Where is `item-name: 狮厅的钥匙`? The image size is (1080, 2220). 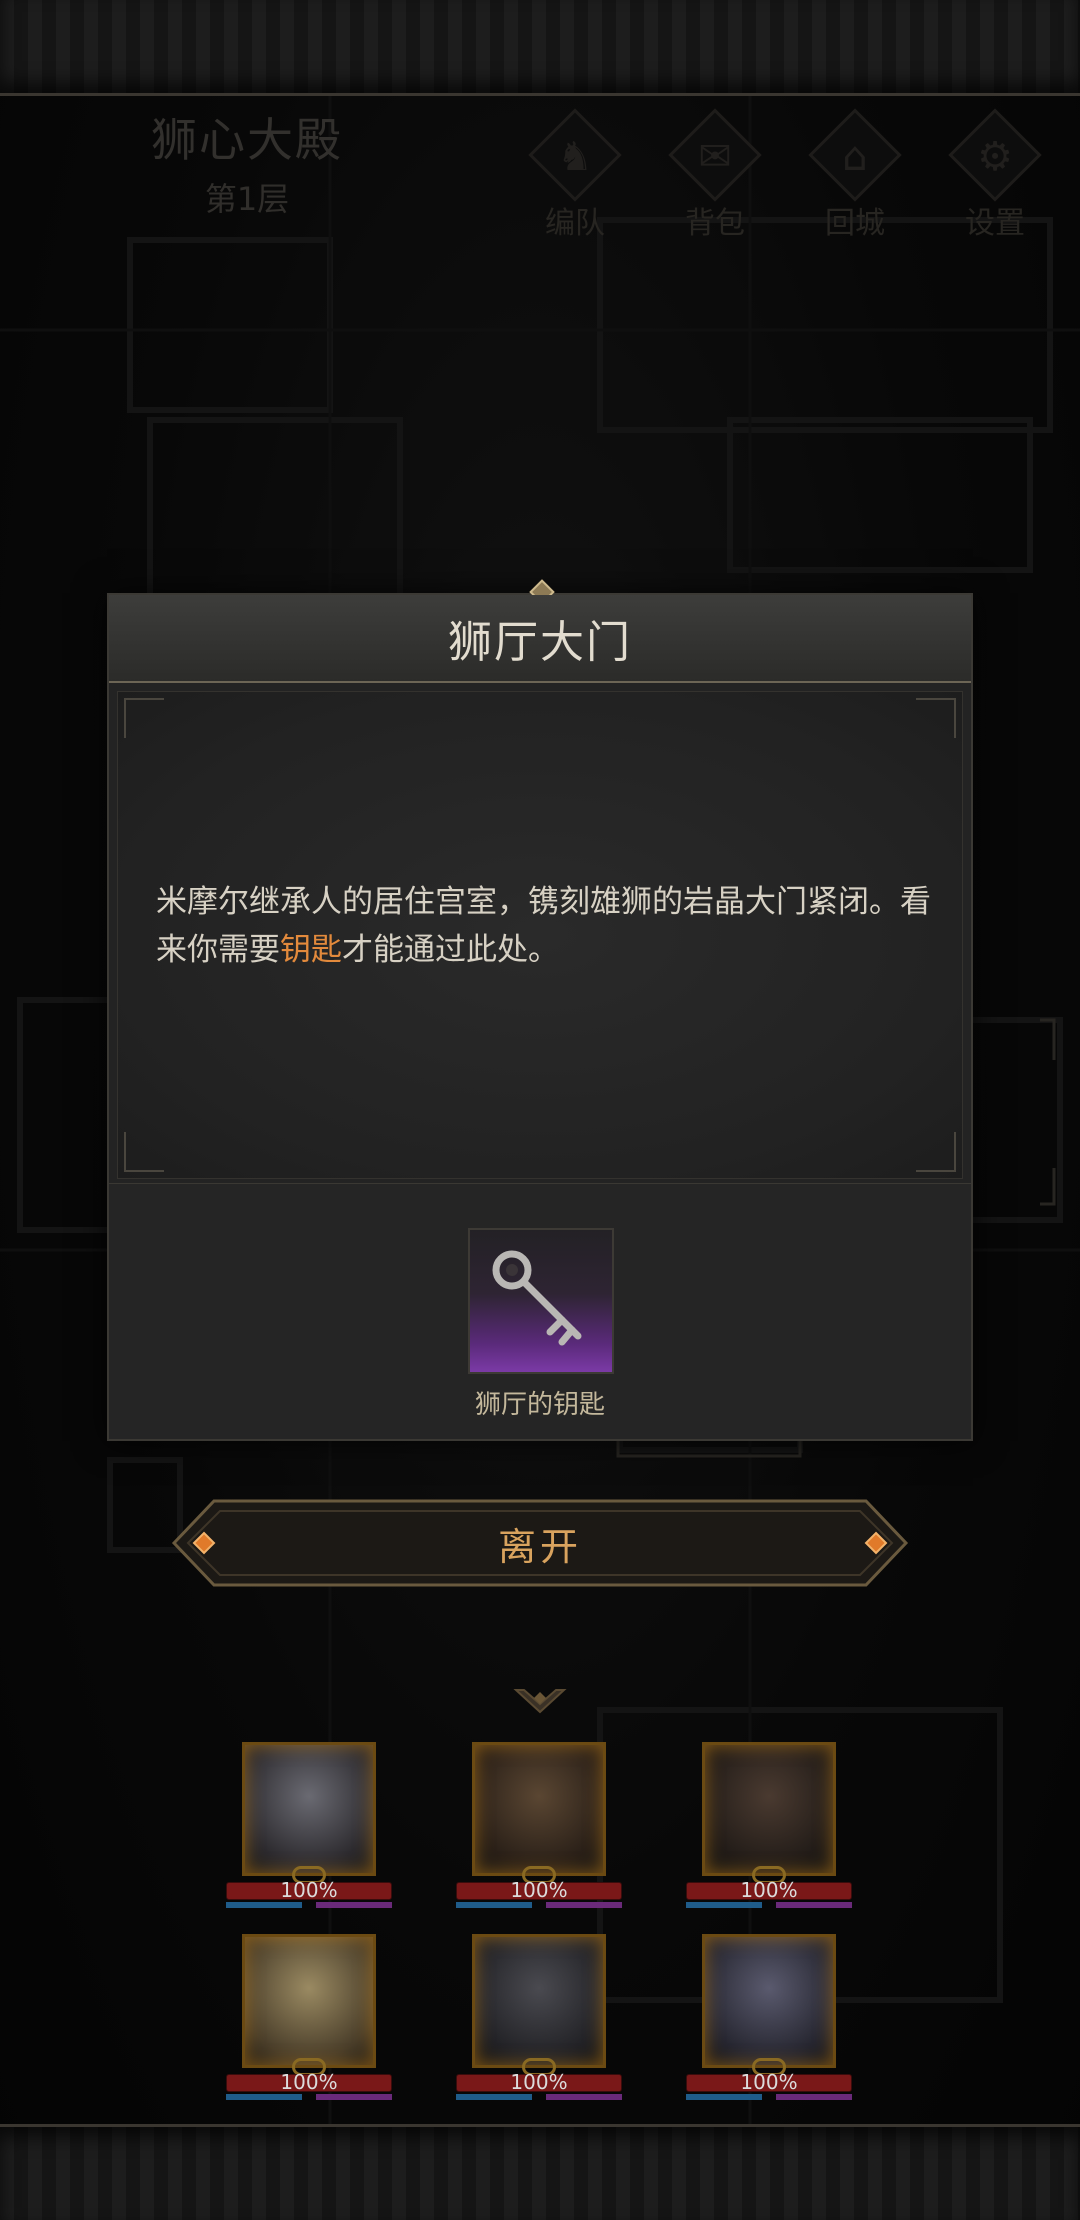
item-name: 狮厅的钥匙 is located at coordinates (539, 1405).